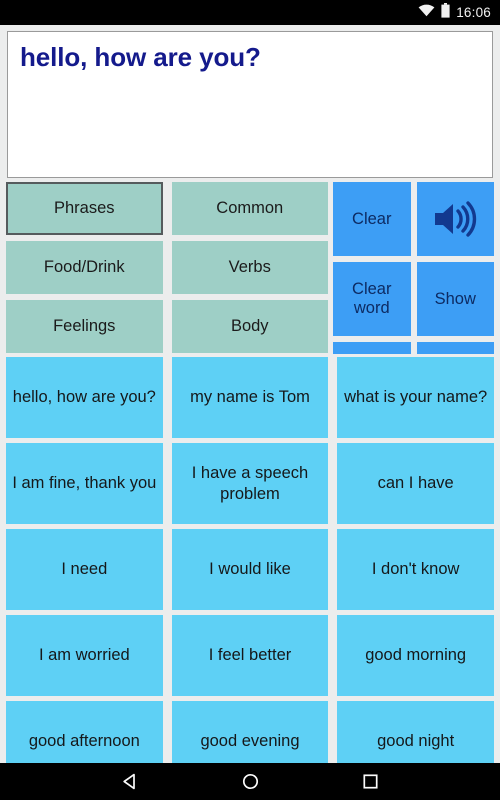  I want to click on phrase-button: my name is Tom, so click(250, 397).